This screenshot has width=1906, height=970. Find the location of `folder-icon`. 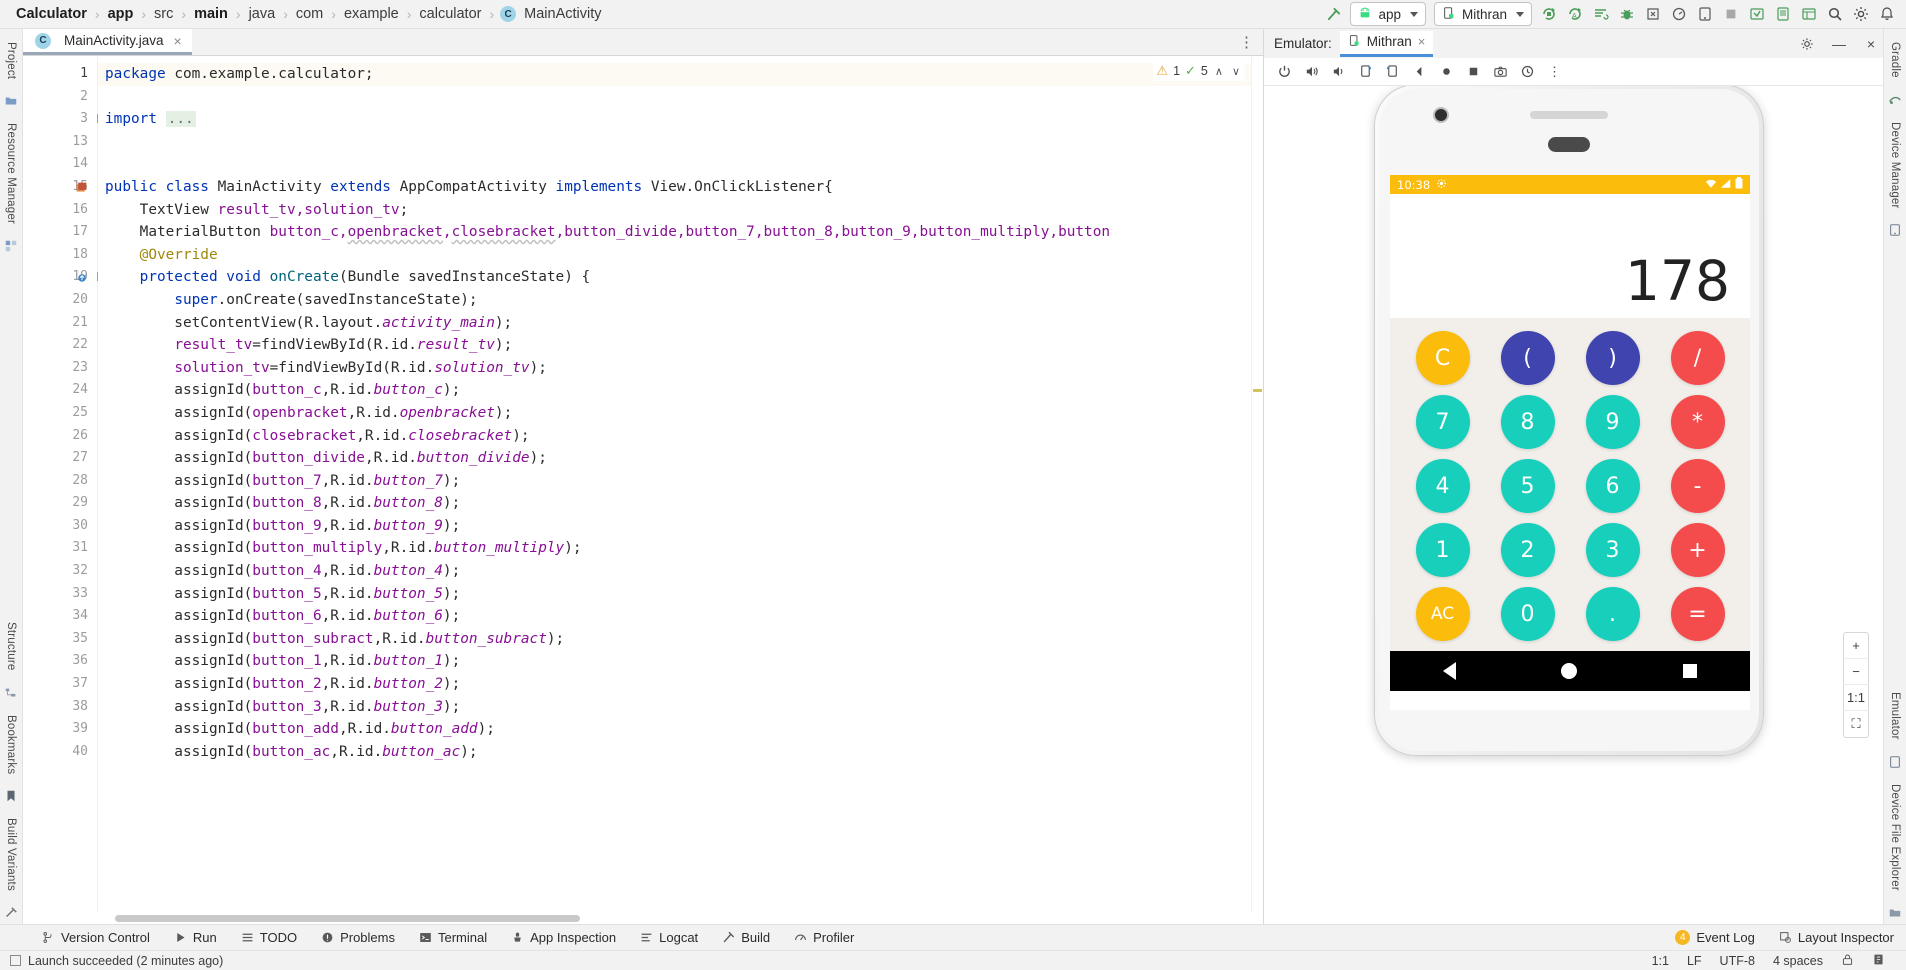

folder-icon is located at coordinates (11, 101).